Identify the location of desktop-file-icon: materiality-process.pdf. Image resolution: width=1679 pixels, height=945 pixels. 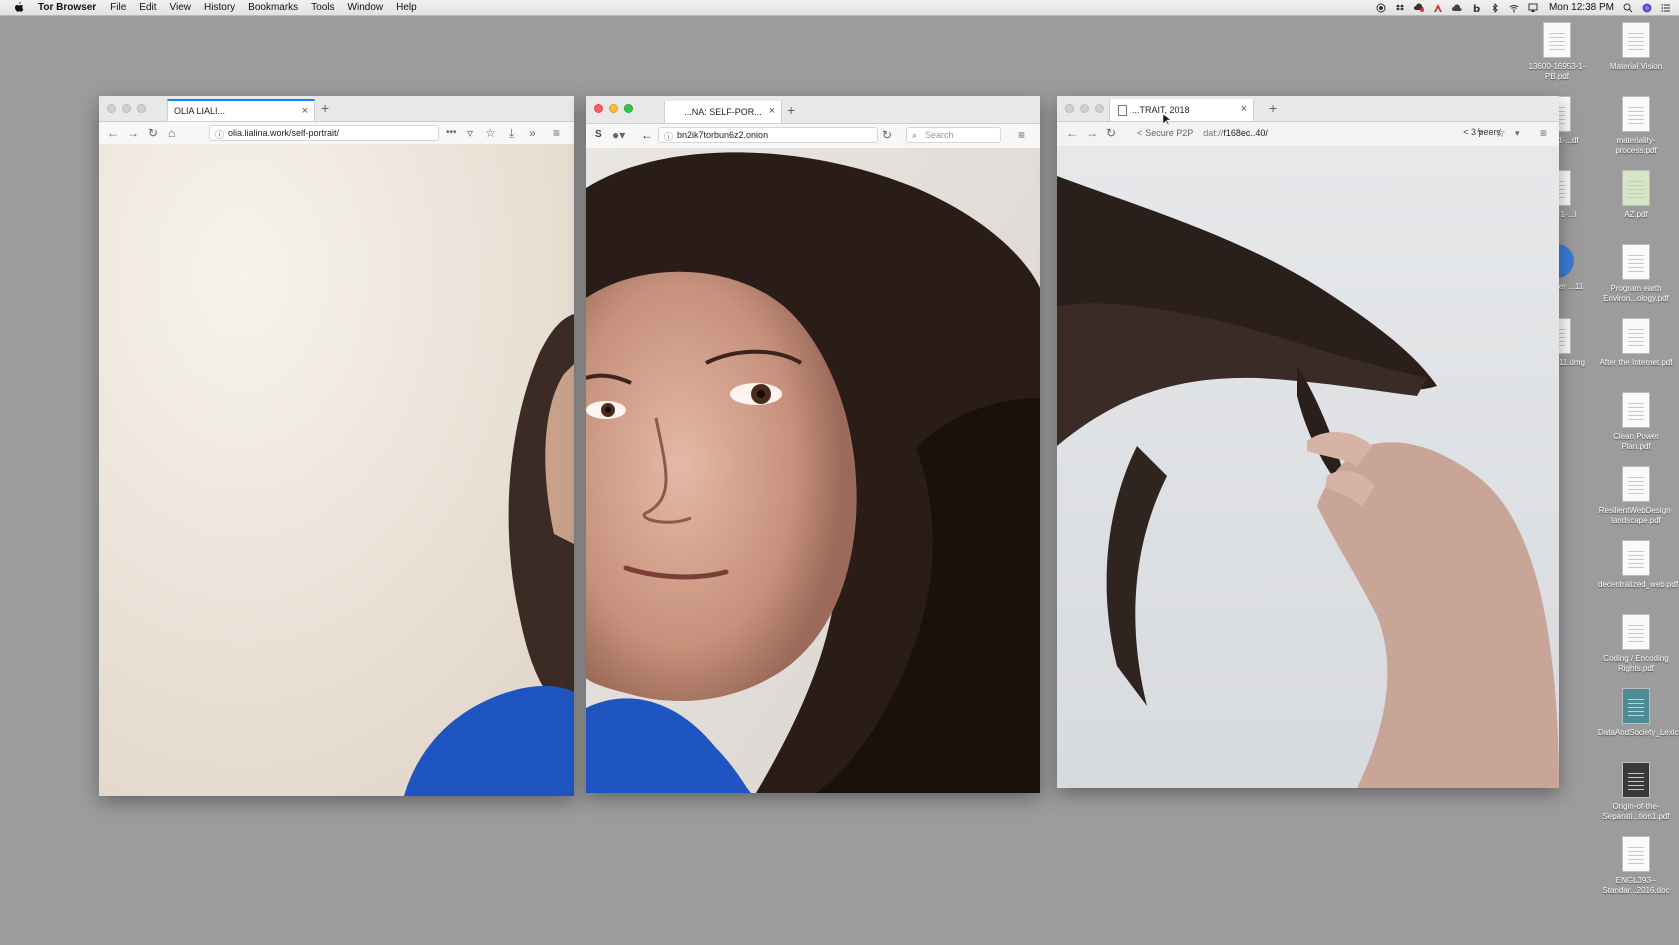
(1636, 126).